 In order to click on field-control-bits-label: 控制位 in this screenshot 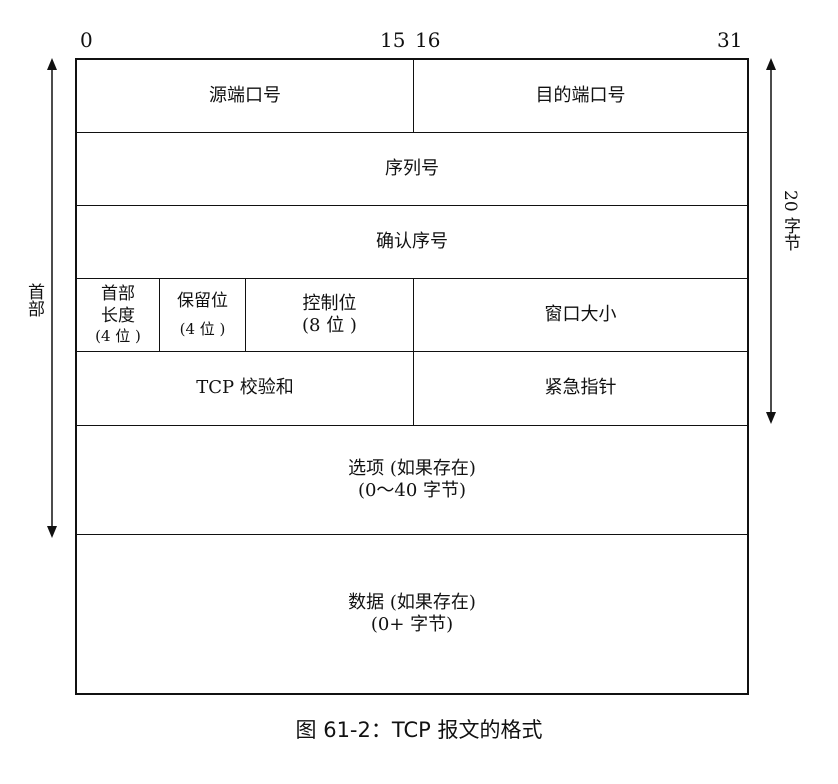, I will do `click(329, 303)`.